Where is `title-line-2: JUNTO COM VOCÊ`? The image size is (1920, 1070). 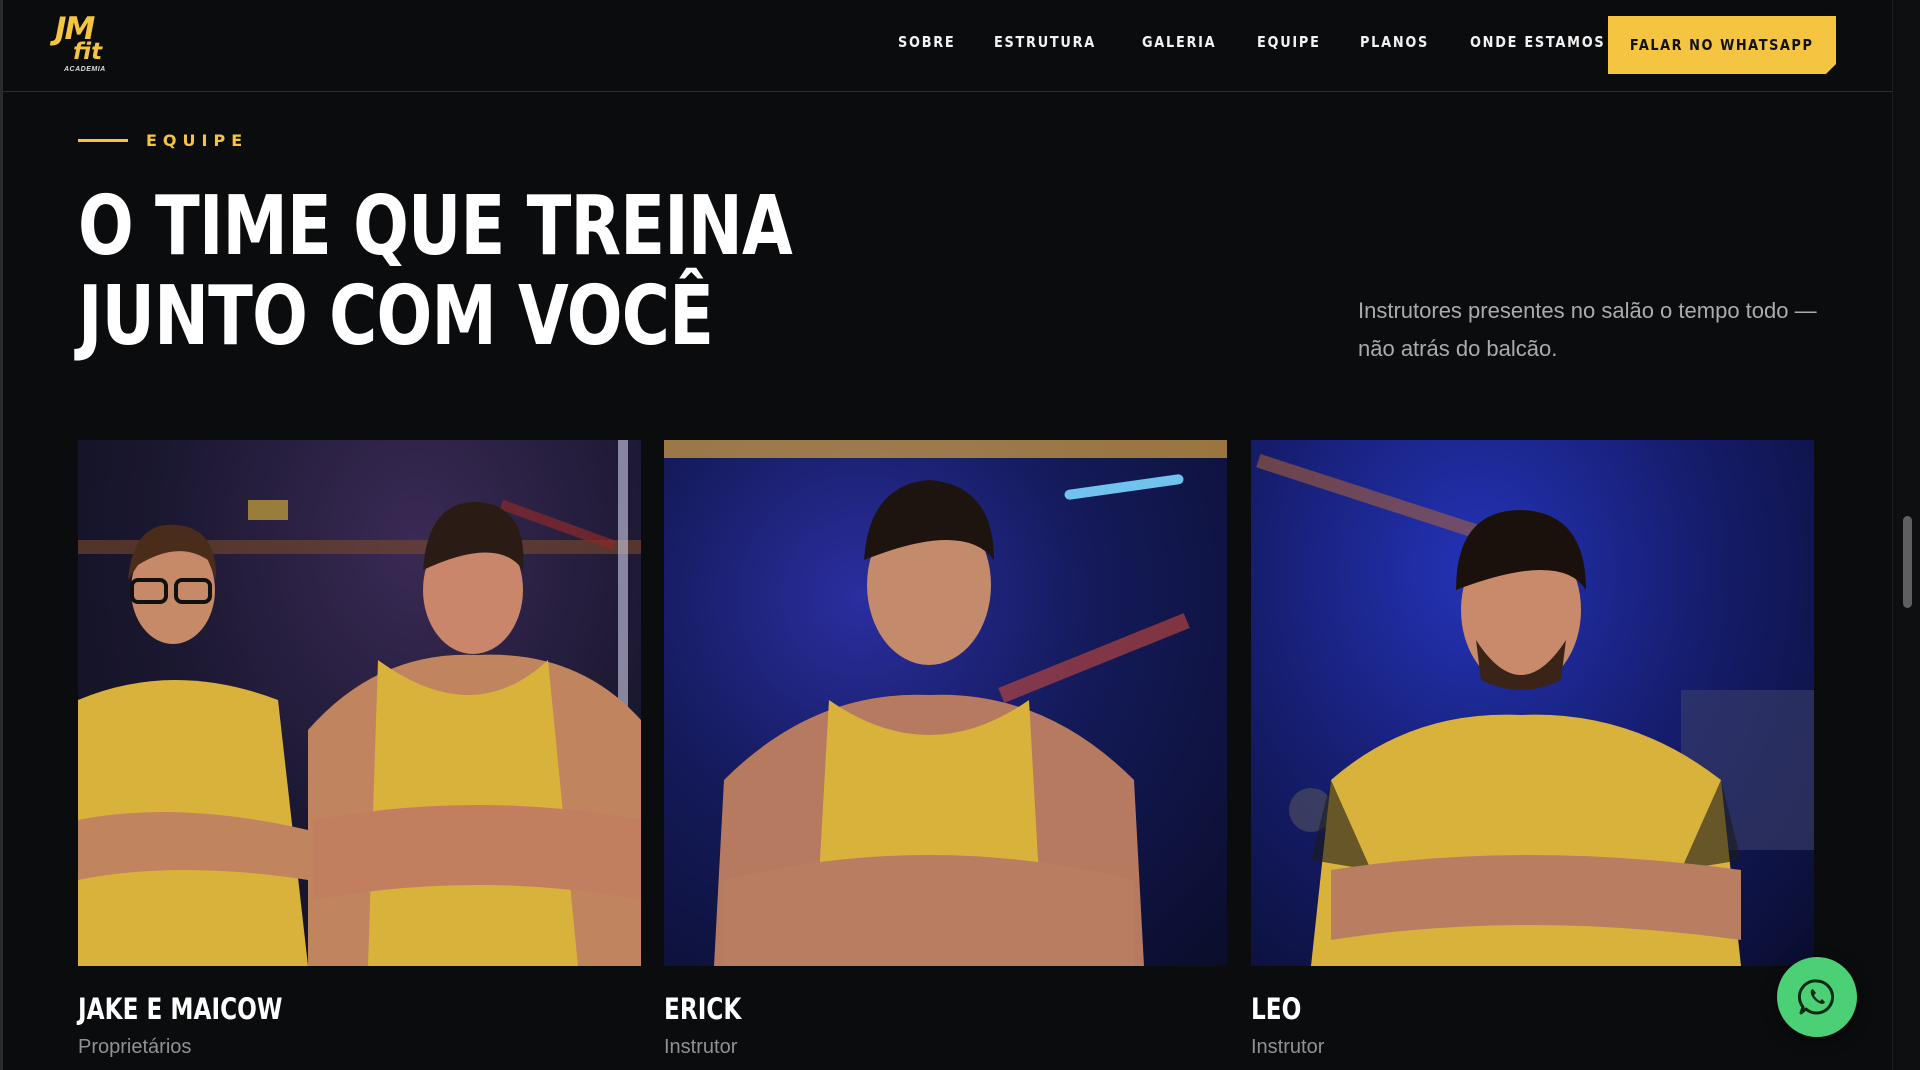
title-line-2: JUNTO COM VOCÊ is located at coordinates (396, 316).